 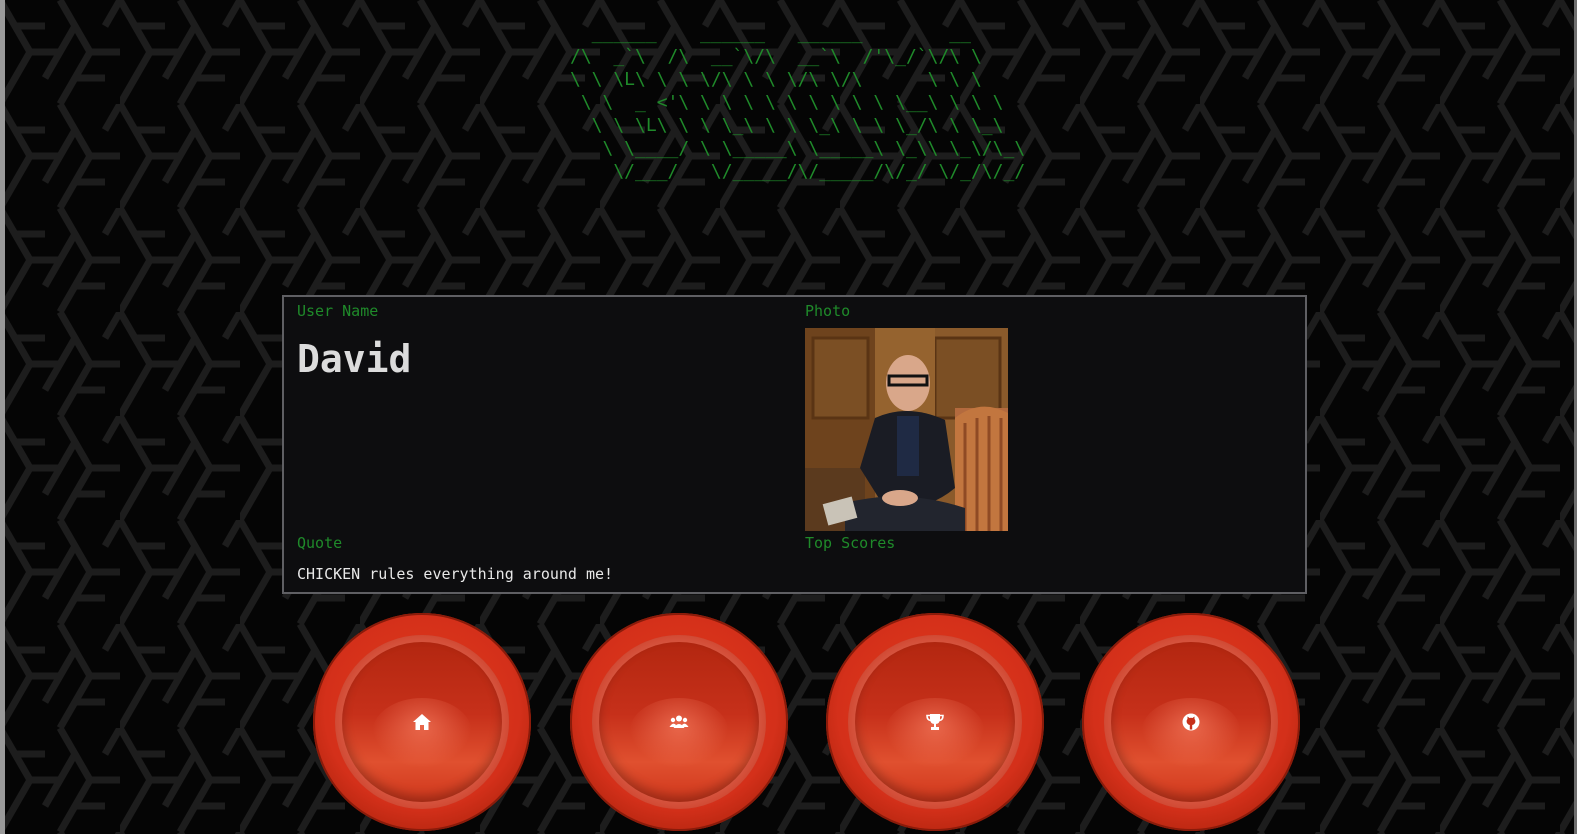 I want to click on photo-label: Photo, so click(x=828, y=311).